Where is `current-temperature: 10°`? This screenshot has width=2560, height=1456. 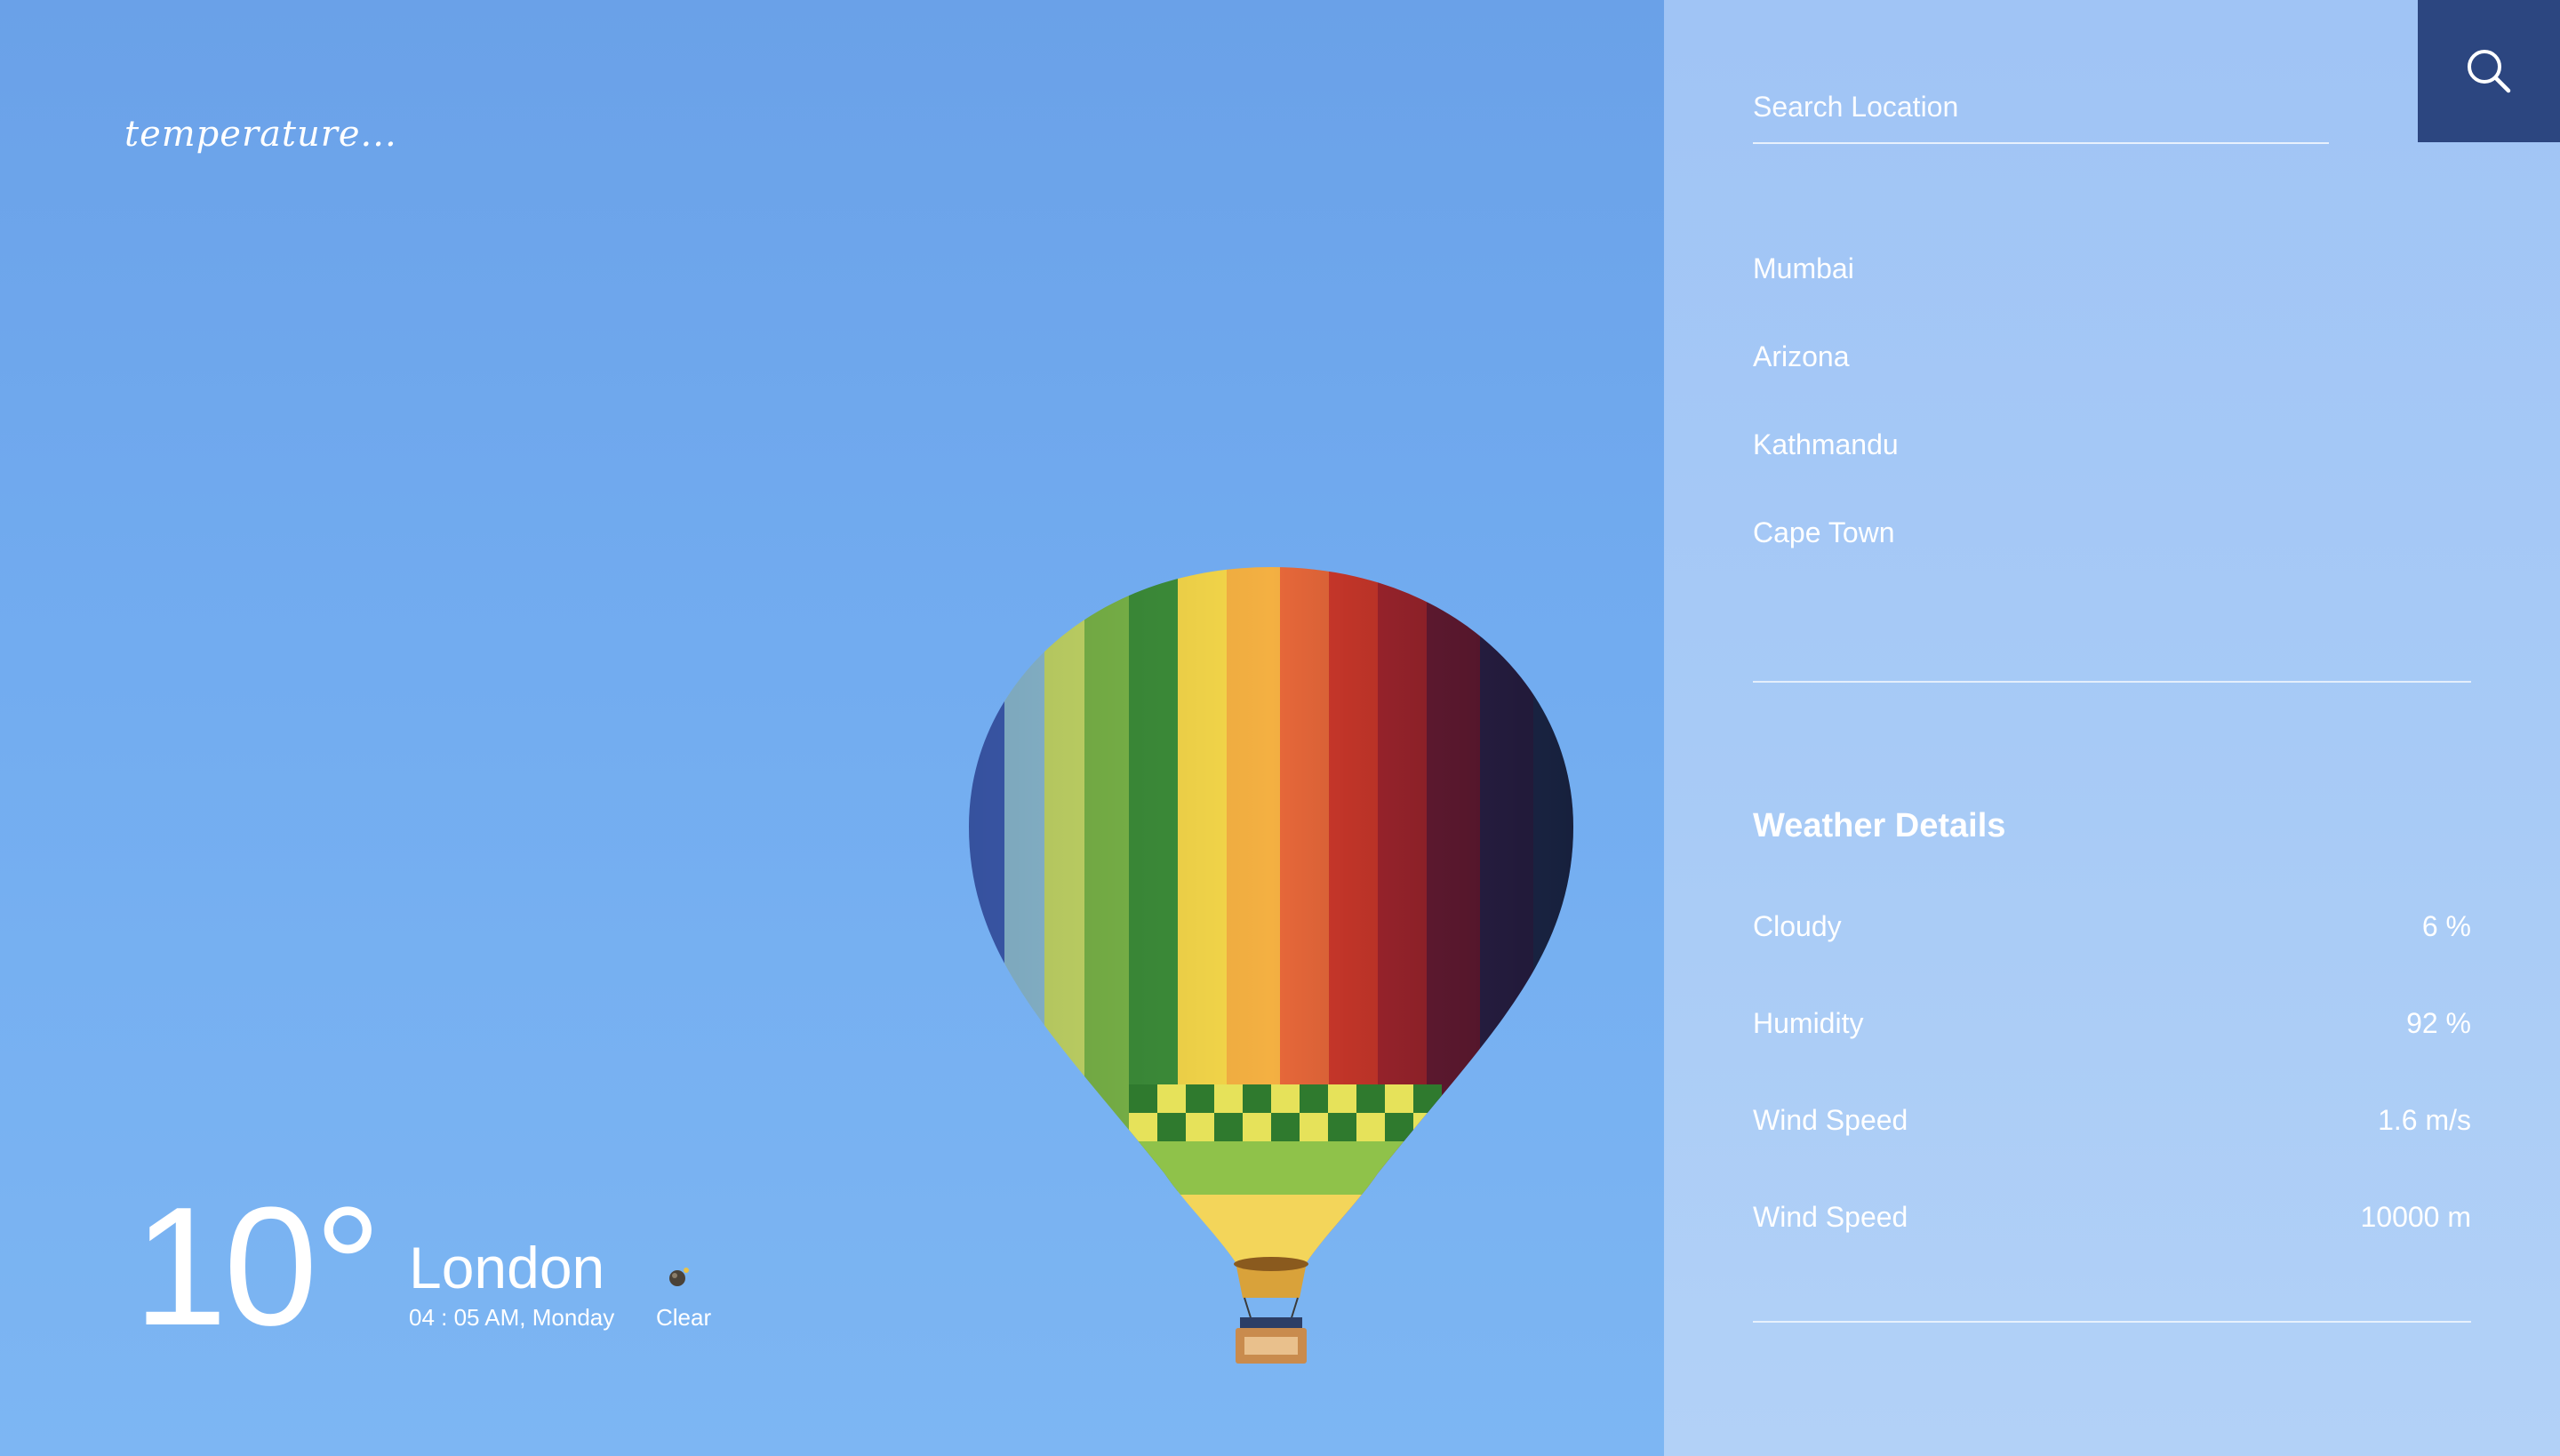
current-temperature: 10° is located at coordinates (257, 1266).